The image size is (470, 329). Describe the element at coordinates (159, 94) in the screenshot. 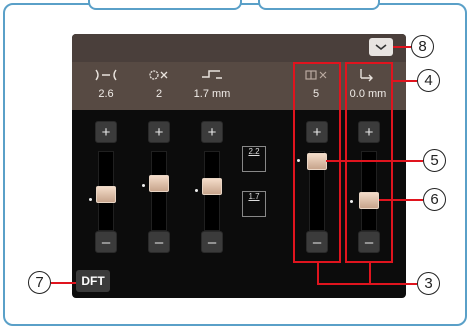

I see `density-value: 2` at that location.